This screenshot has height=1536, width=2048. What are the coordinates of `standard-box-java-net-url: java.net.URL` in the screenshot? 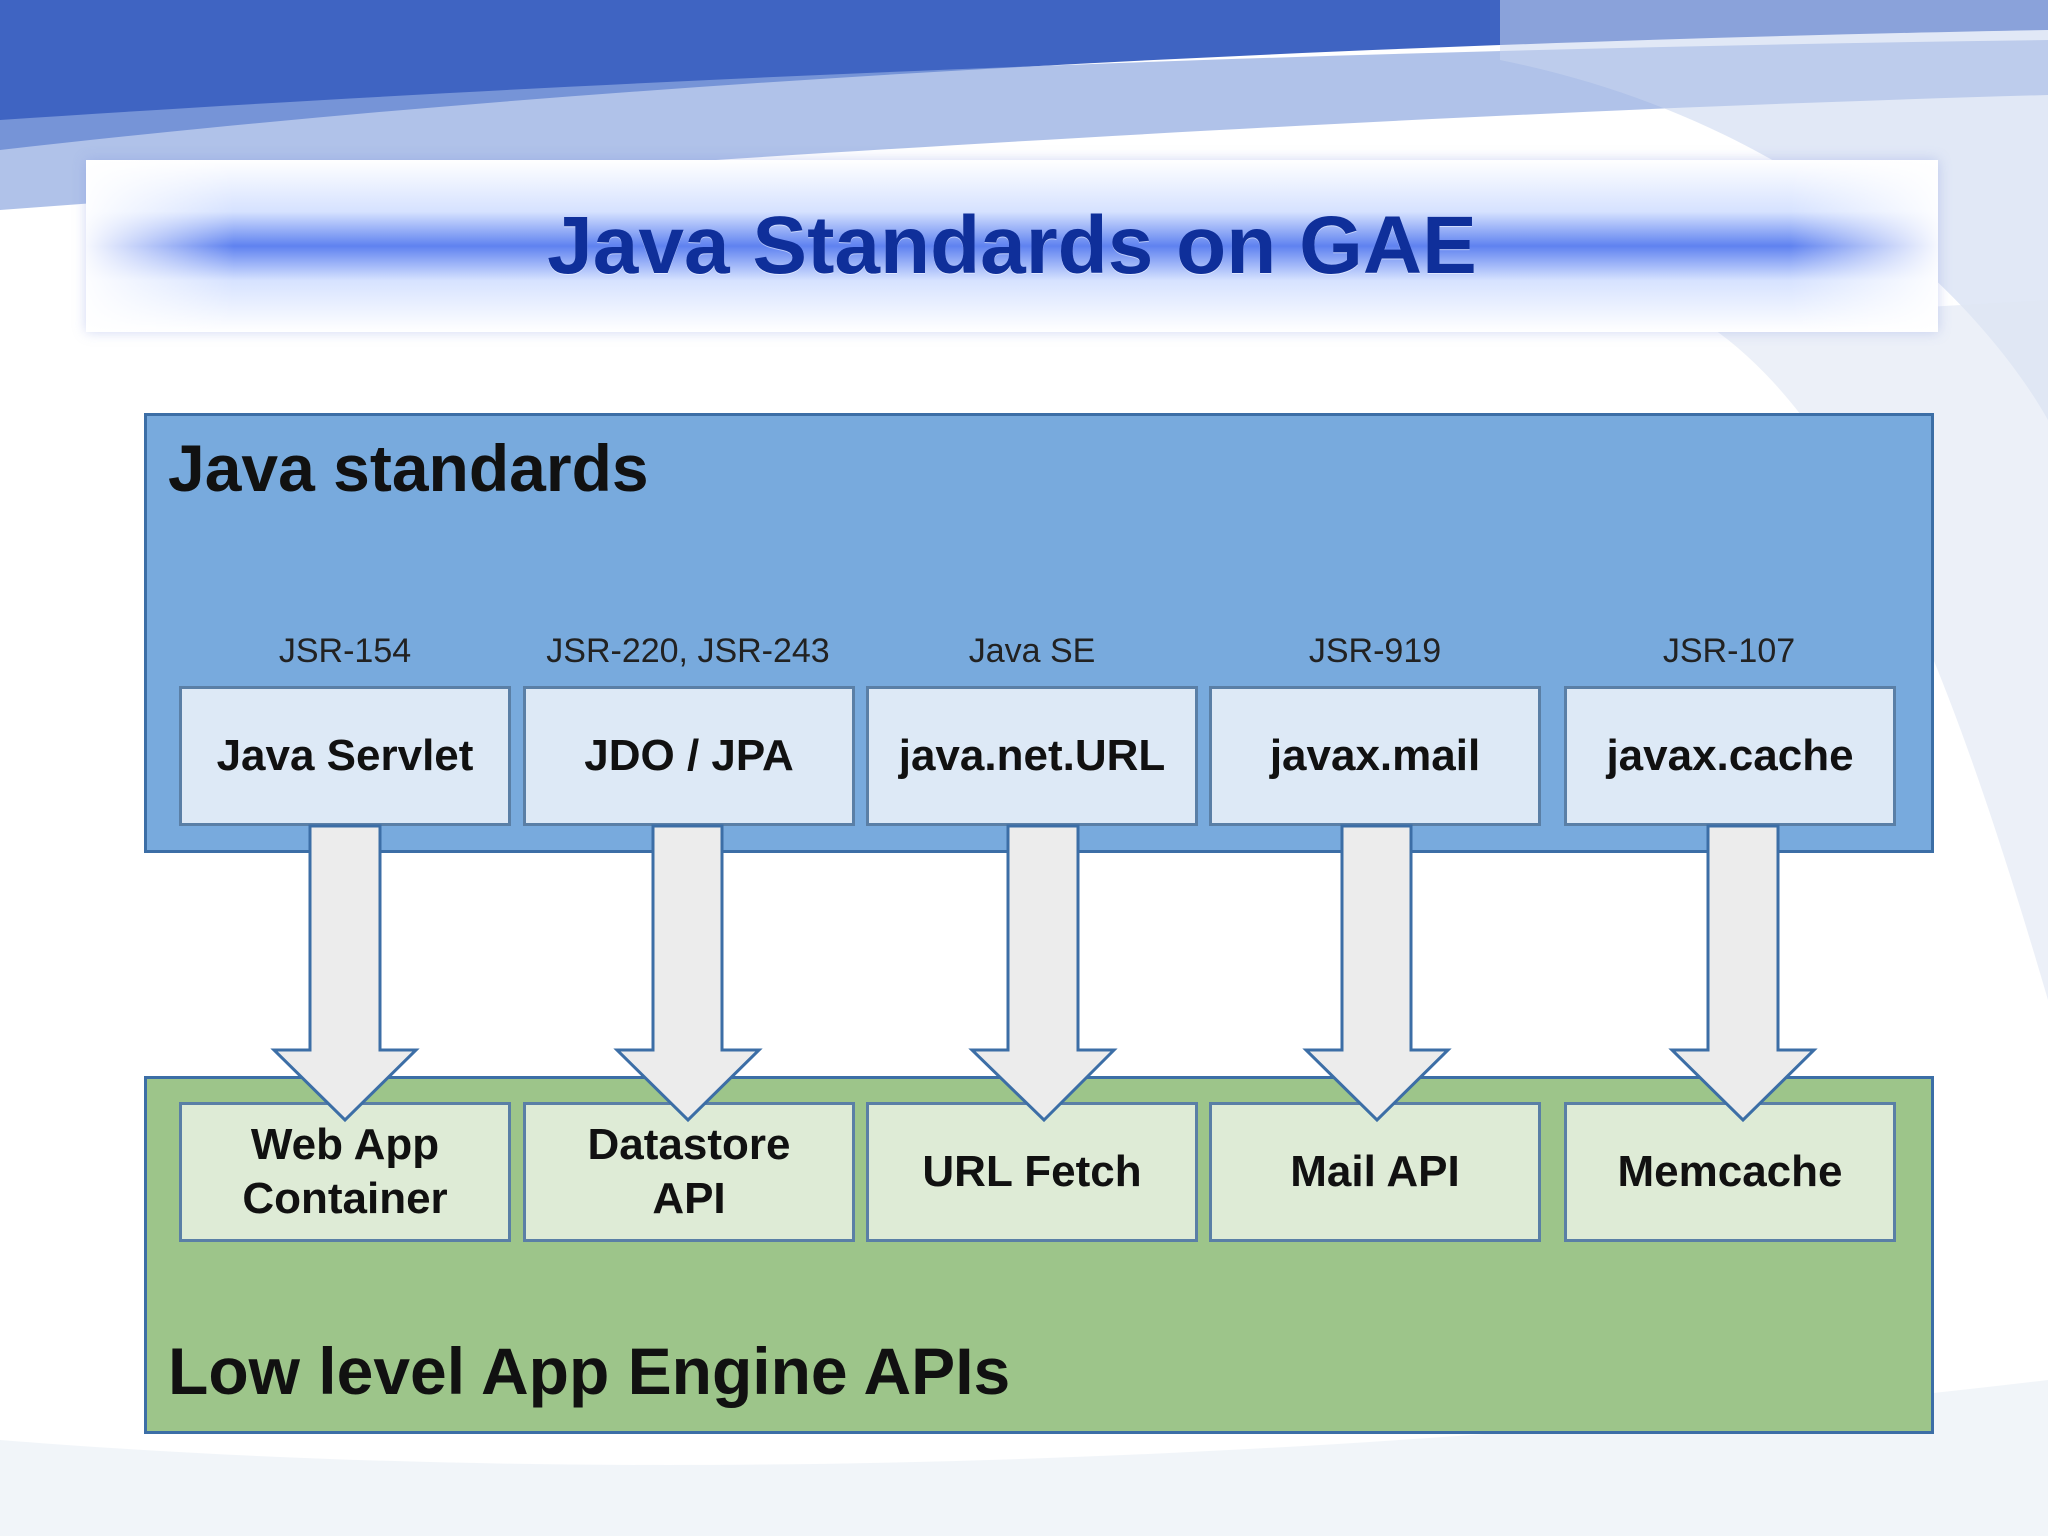 It's located at (1032, 756).